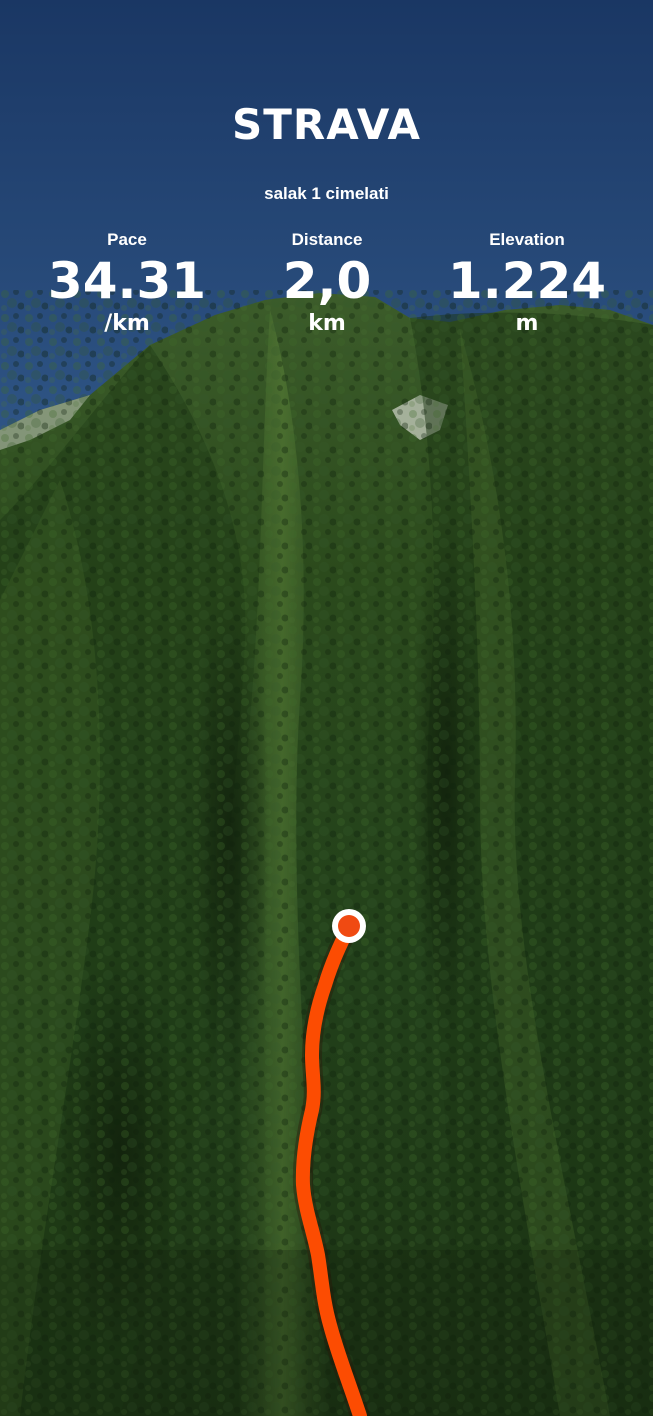 This screenshot has width=653, height=1416. I want to click on stat-elevation-value: 1.224, so click(527, 281).